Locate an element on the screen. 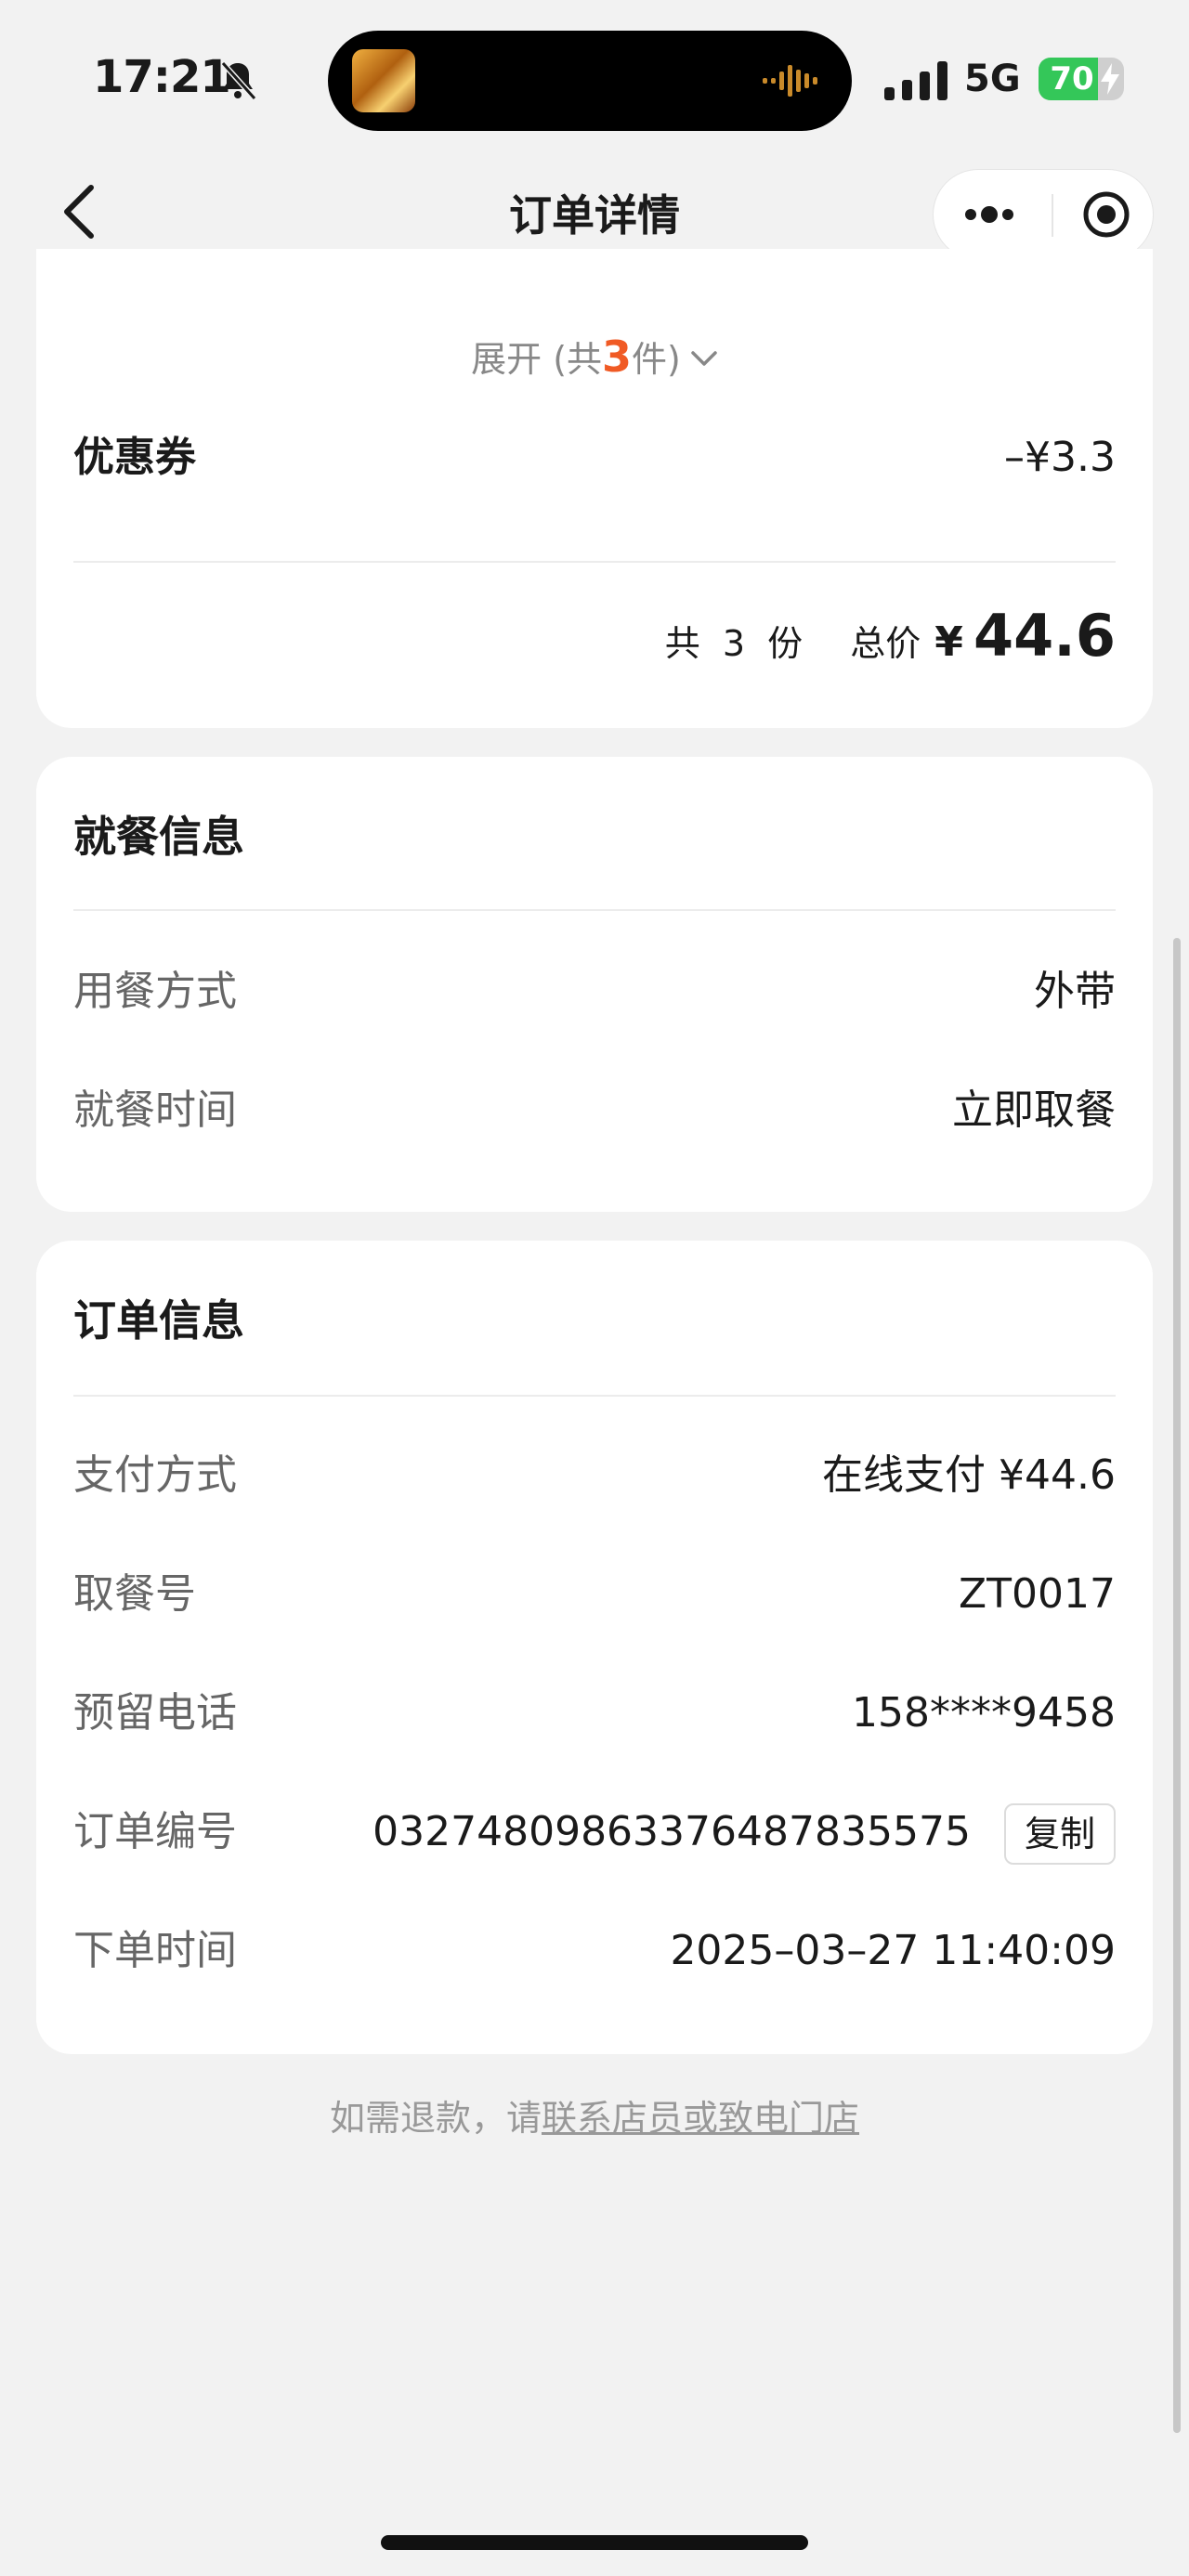  total-label: 总价 is located at coordinates (886, 643).